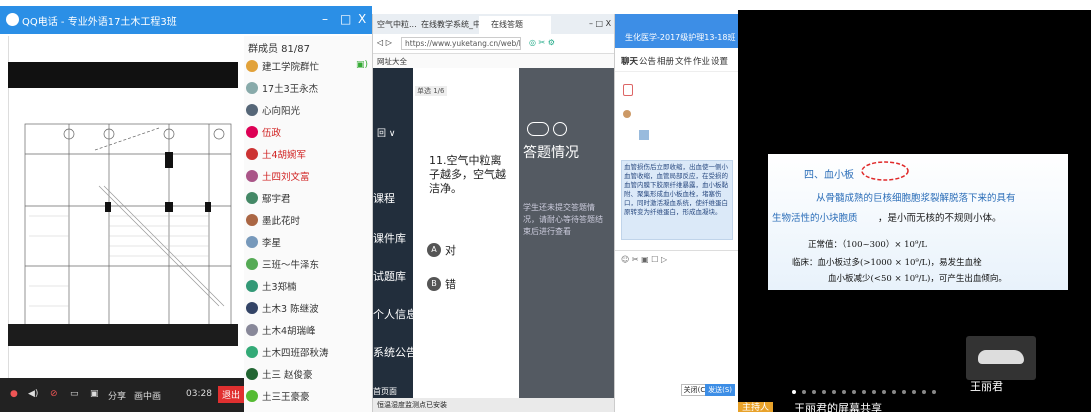 This screenshot has width=1091, height=412. I want to click on emoji-icon: ☺ ✂ ▣ ☐ ▷, so click(644, 259).